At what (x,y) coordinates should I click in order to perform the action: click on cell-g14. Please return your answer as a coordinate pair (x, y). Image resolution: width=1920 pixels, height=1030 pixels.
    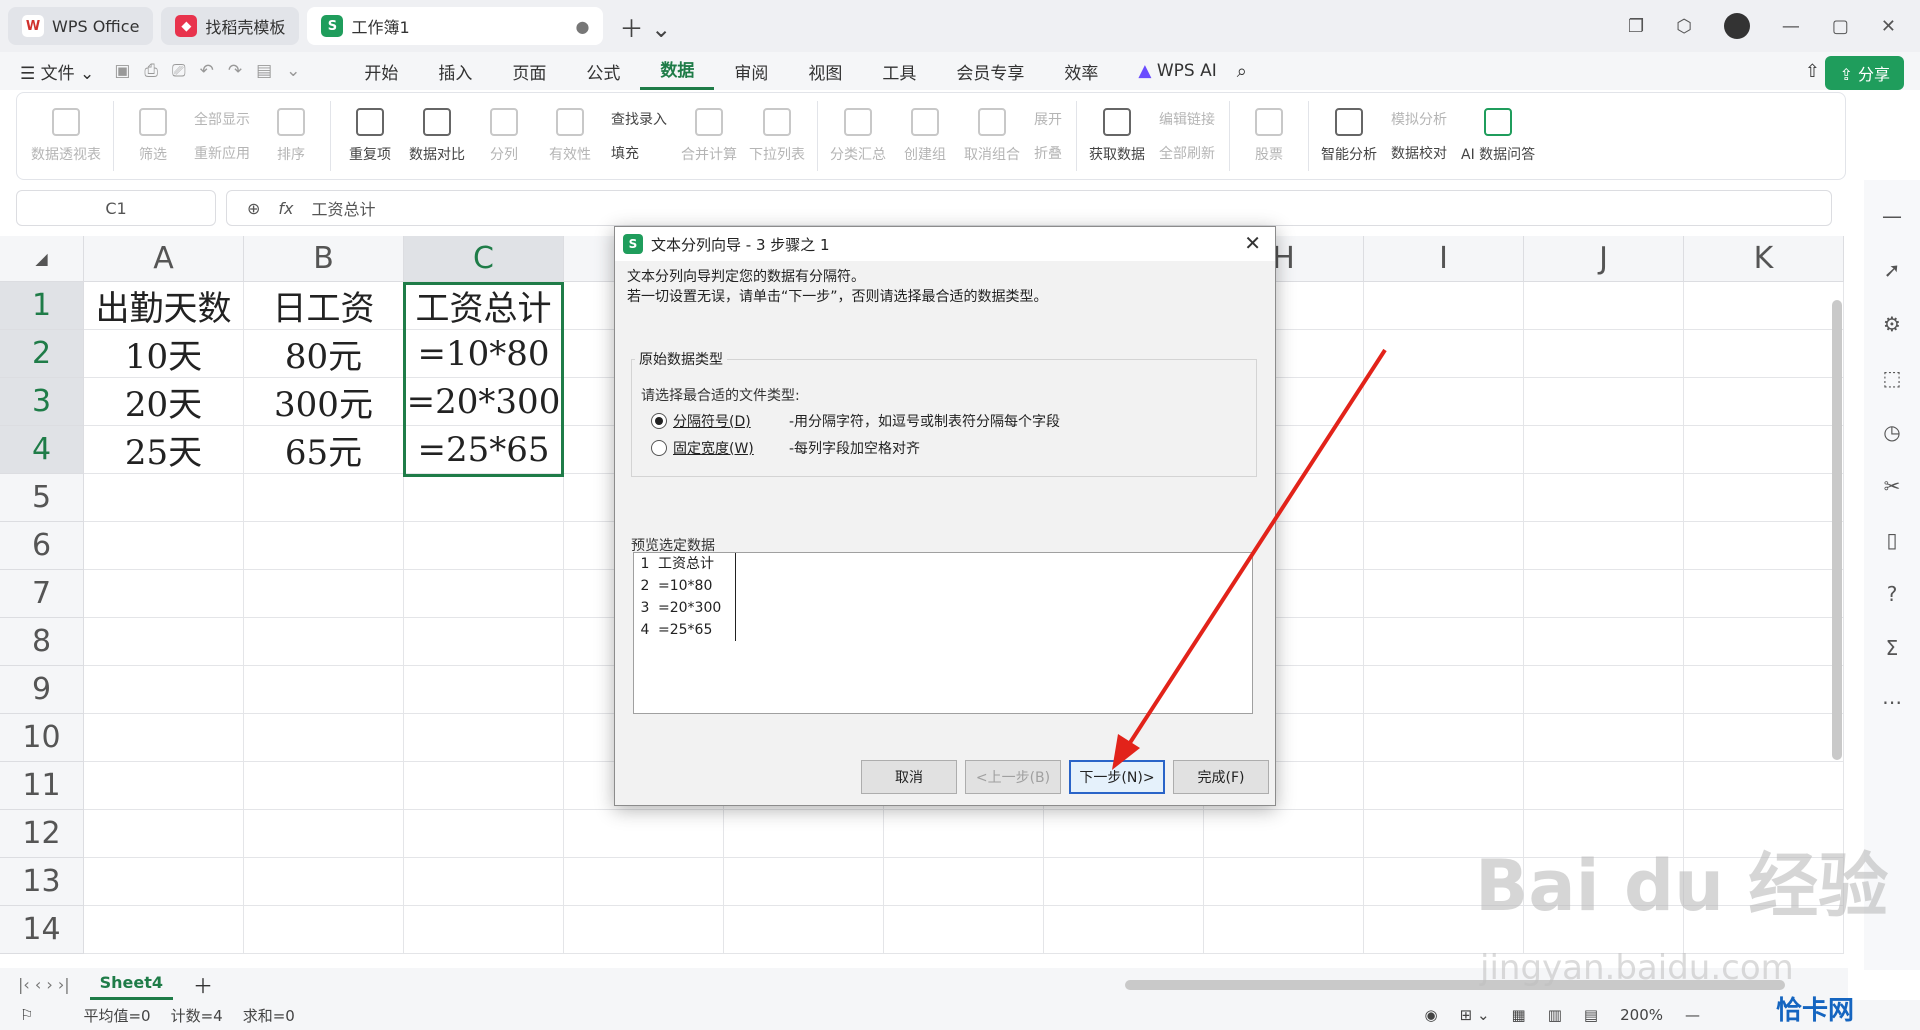
    Looking at the image, I should click on (1124, 930).